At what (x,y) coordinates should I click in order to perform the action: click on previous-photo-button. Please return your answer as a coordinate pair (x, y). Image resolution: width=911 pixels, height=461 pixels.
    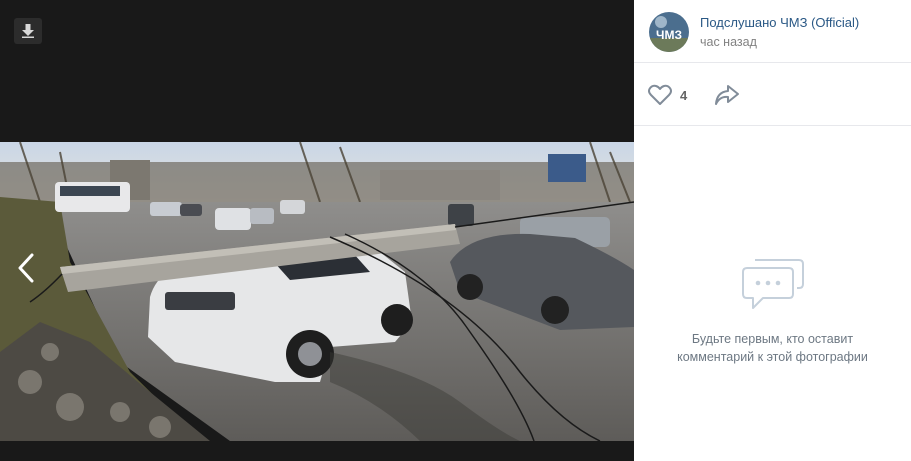
    Looking at the image, I should click on (26, 268).